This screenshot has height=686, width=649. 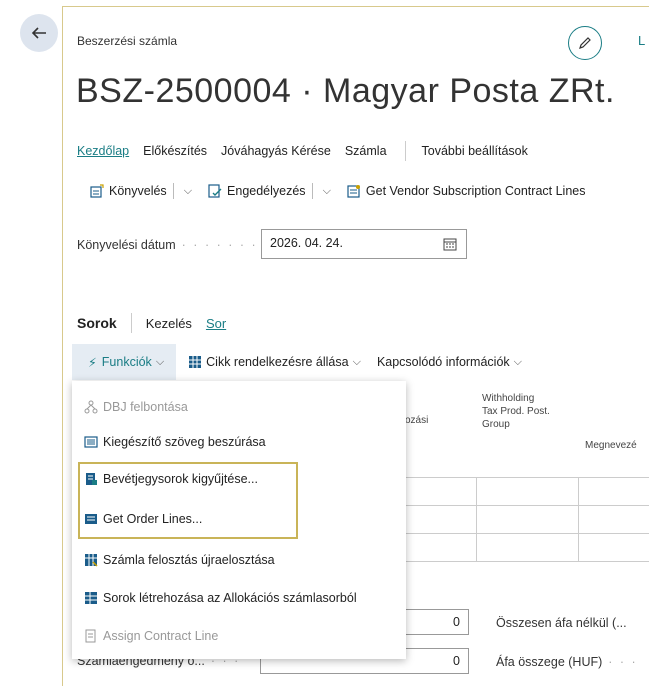 I want to click on menu-item-label: Assign Contract Line, so click(x=161, y=636).